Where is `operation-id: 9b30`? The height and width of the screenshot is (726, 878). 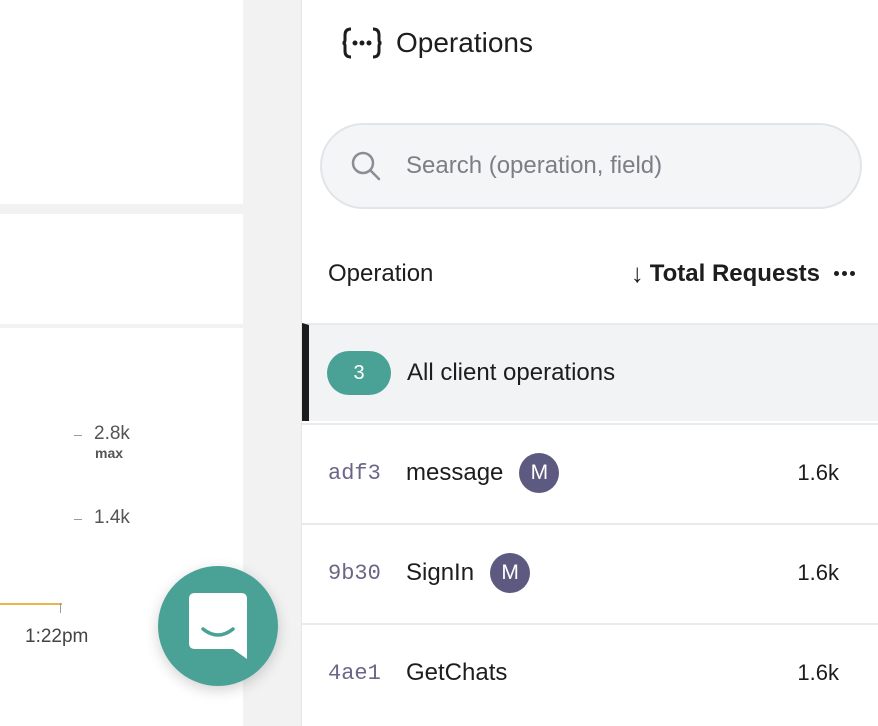
operation-id: 9b30 is located at coordinates (354, 573).